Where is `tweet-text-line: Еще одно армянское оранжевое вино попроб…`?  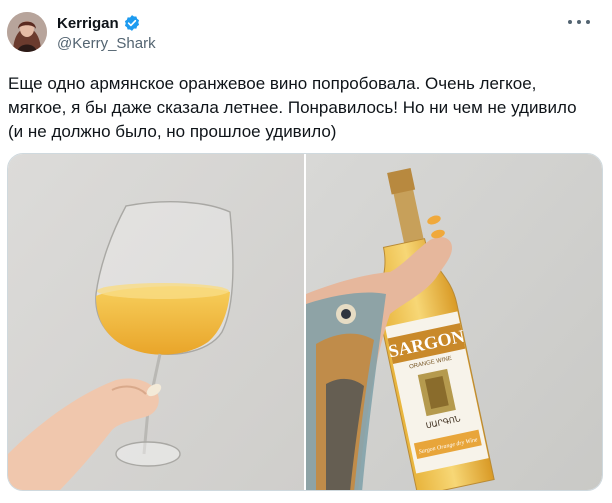 tweet-text-line: Еще одно армянское оранжевое вино попроб… is located at coordinates (272, 83).